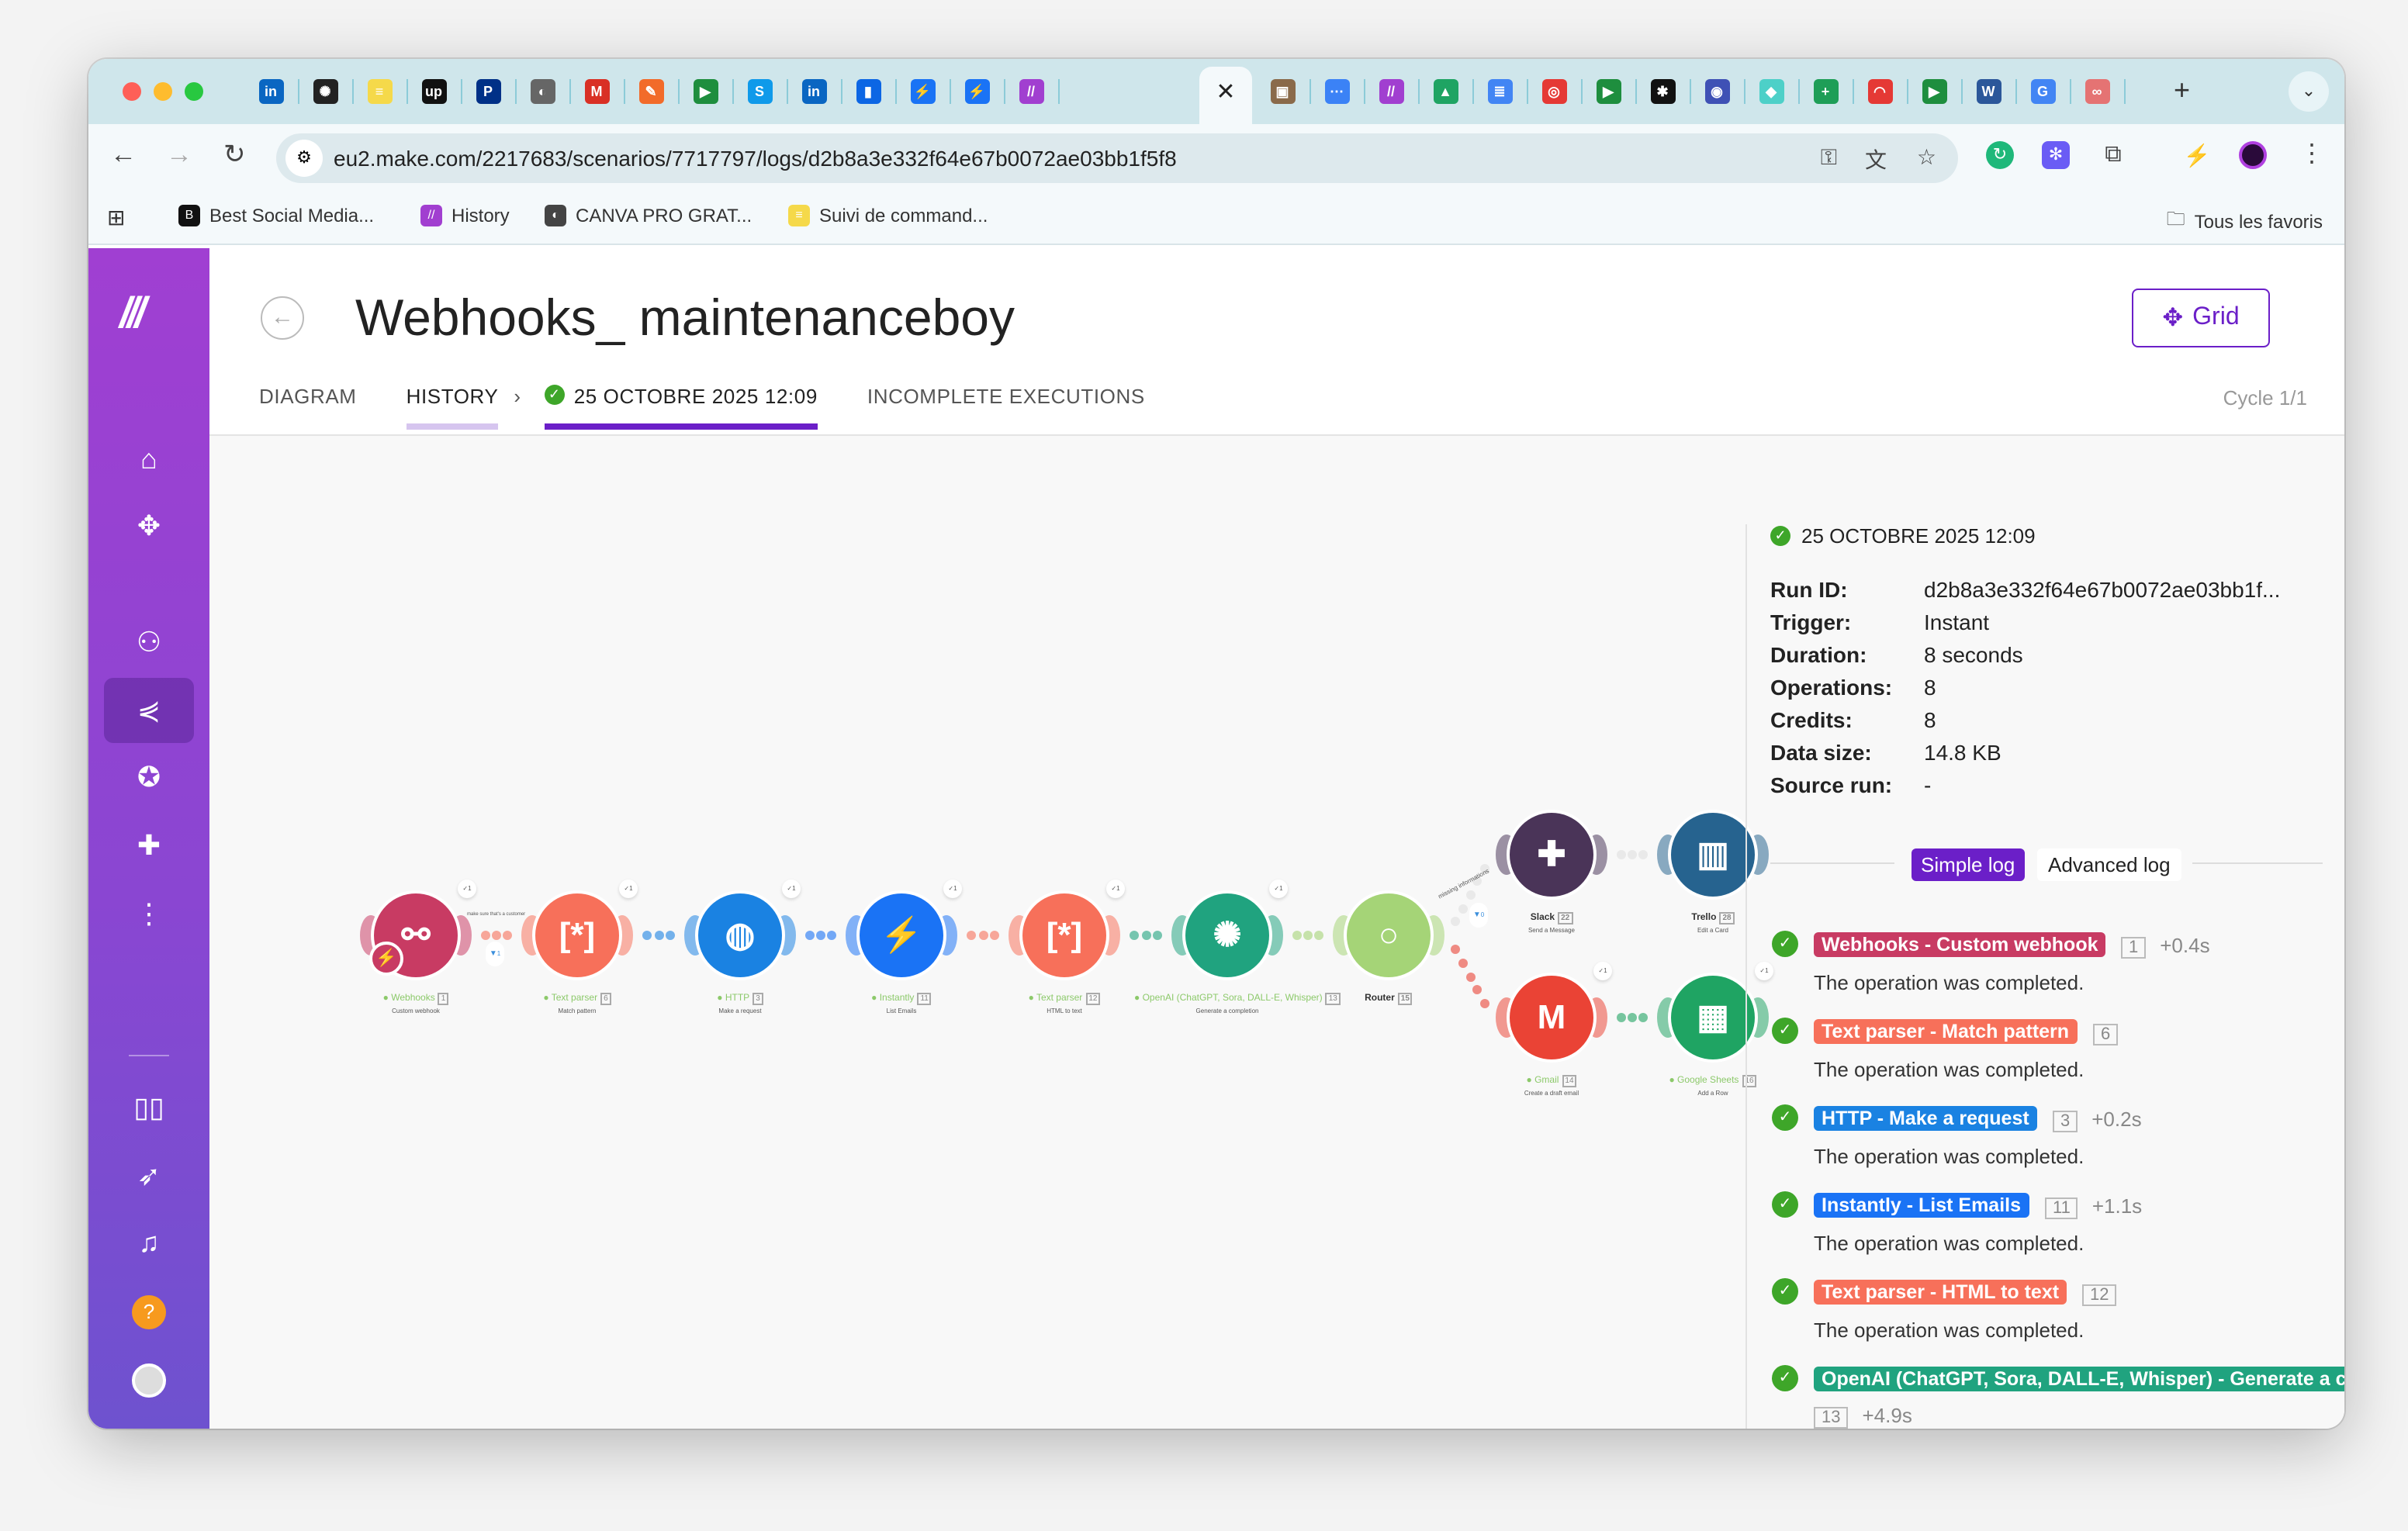 The height and width of the screenshot is (1531, 2408). I want to click on home-icon: ⌂, so click(149, 459).